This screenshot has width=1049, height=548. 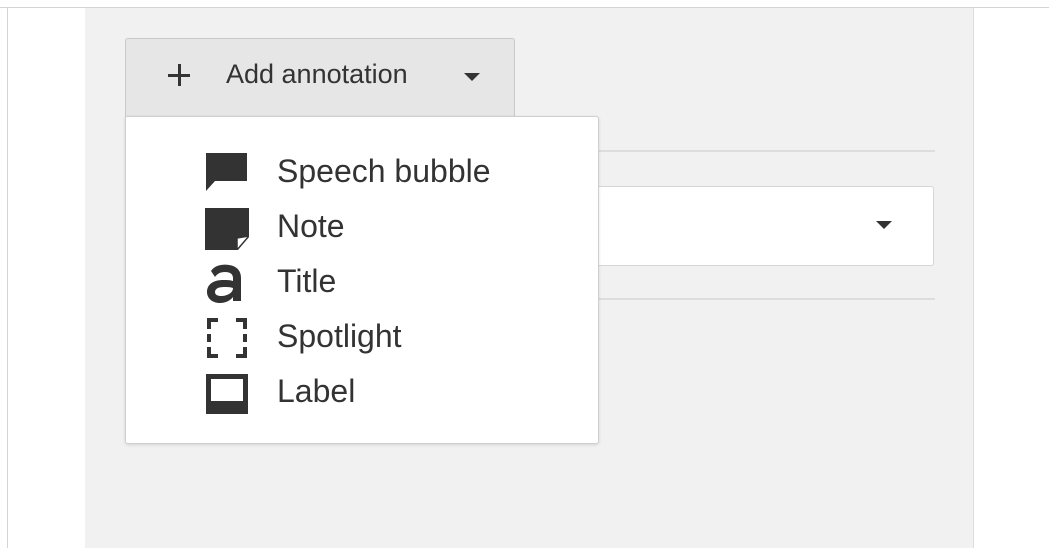 I want to click on label-icon, so click(x=227, y=394).